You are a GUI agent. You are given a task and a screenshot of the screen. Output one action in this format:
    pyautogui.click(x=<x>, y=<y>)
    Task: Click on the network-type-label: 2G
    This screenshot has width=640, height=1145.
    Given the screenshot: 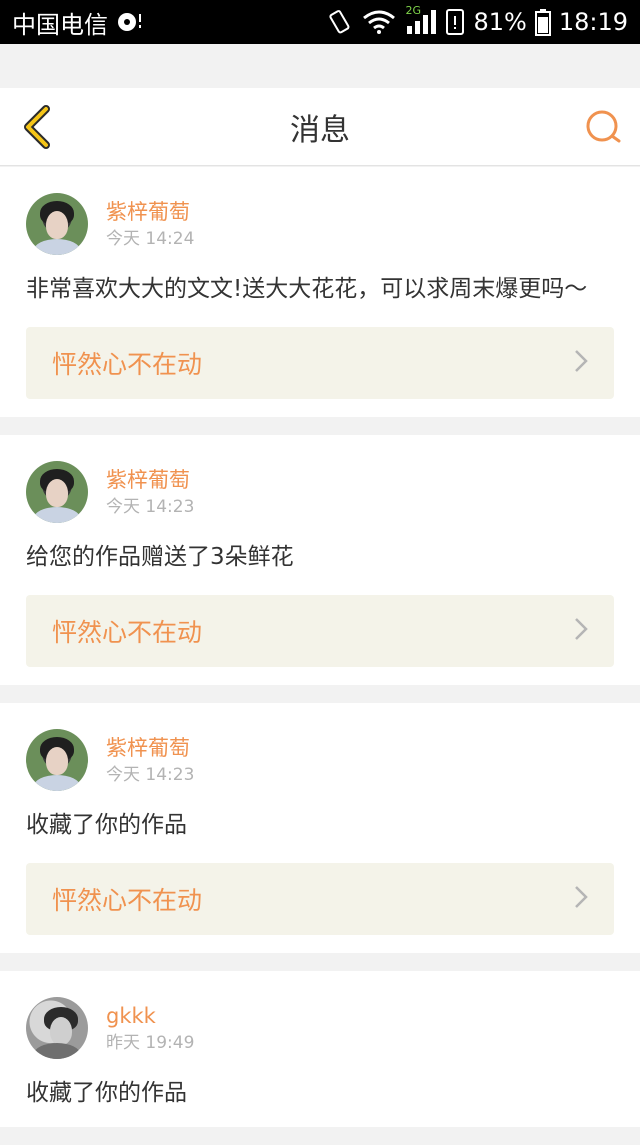 What is the action you would take?
    pyautogui.click(x=413, y=10)
    